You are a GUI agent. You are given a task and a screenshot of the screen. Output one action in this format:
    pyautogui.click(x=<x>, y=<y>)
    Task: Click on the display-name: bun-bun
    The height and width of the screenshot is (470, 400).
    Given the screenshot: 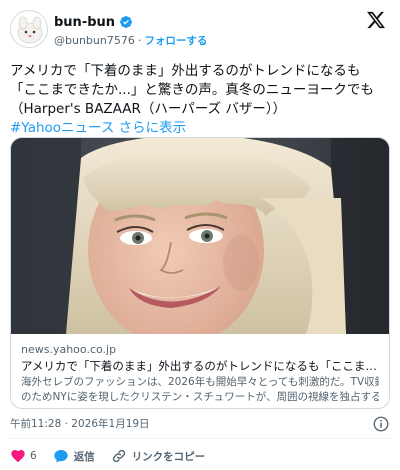 What is the action you would take?
    pyautogui.click(x=84, y=22)
    